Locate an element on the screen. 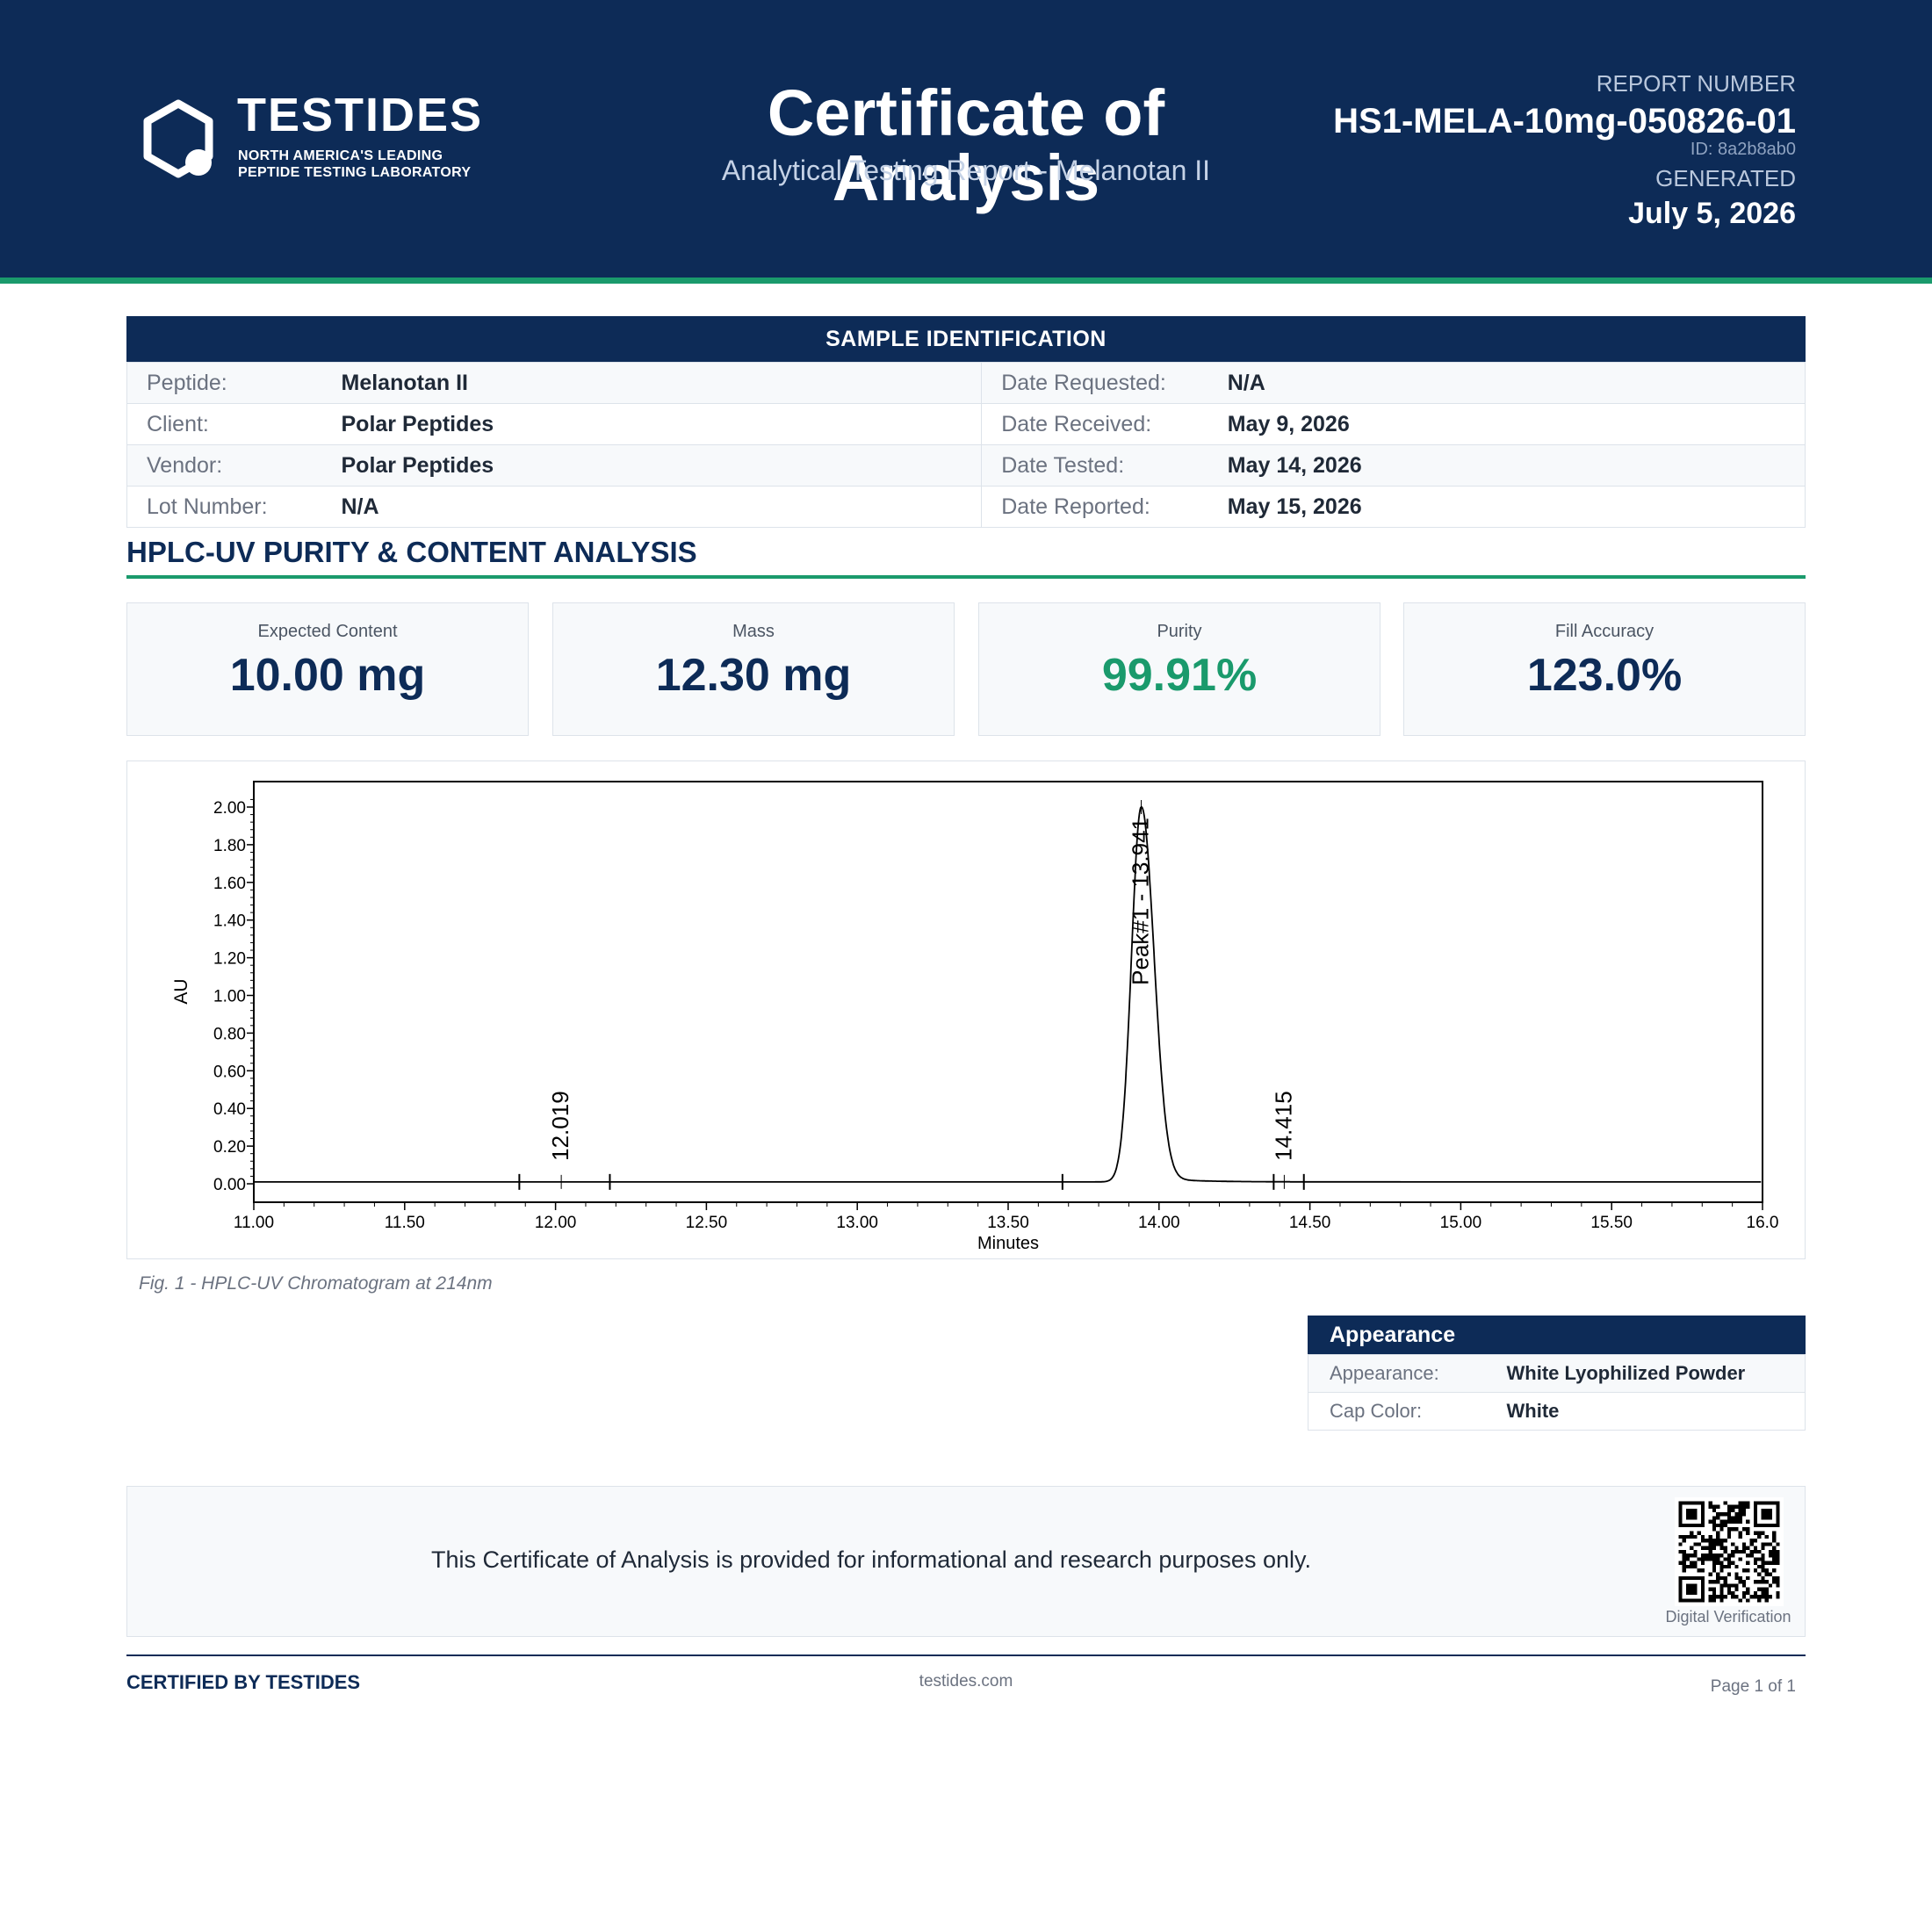 This screenshot has width=1932, height=1932. field-value: May 9, 2026 is located at coordinates (1507, 424).